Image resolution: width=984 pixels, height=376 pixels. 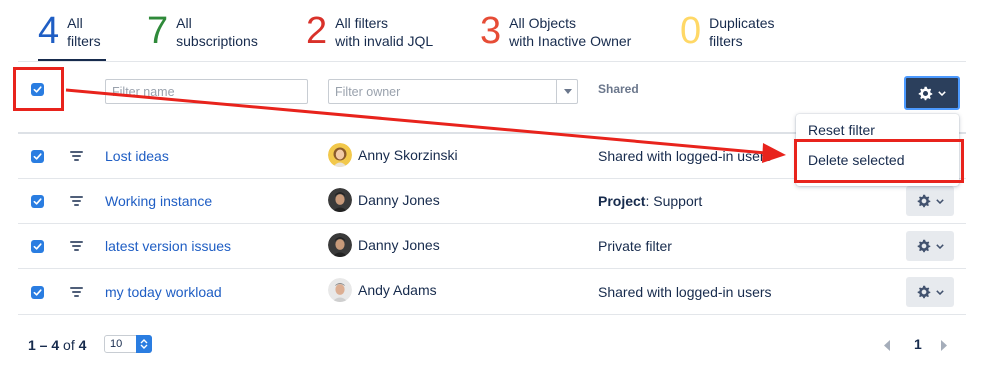 I want to click on stat-label-line2: subscriptions, so click(x=217, y=41).